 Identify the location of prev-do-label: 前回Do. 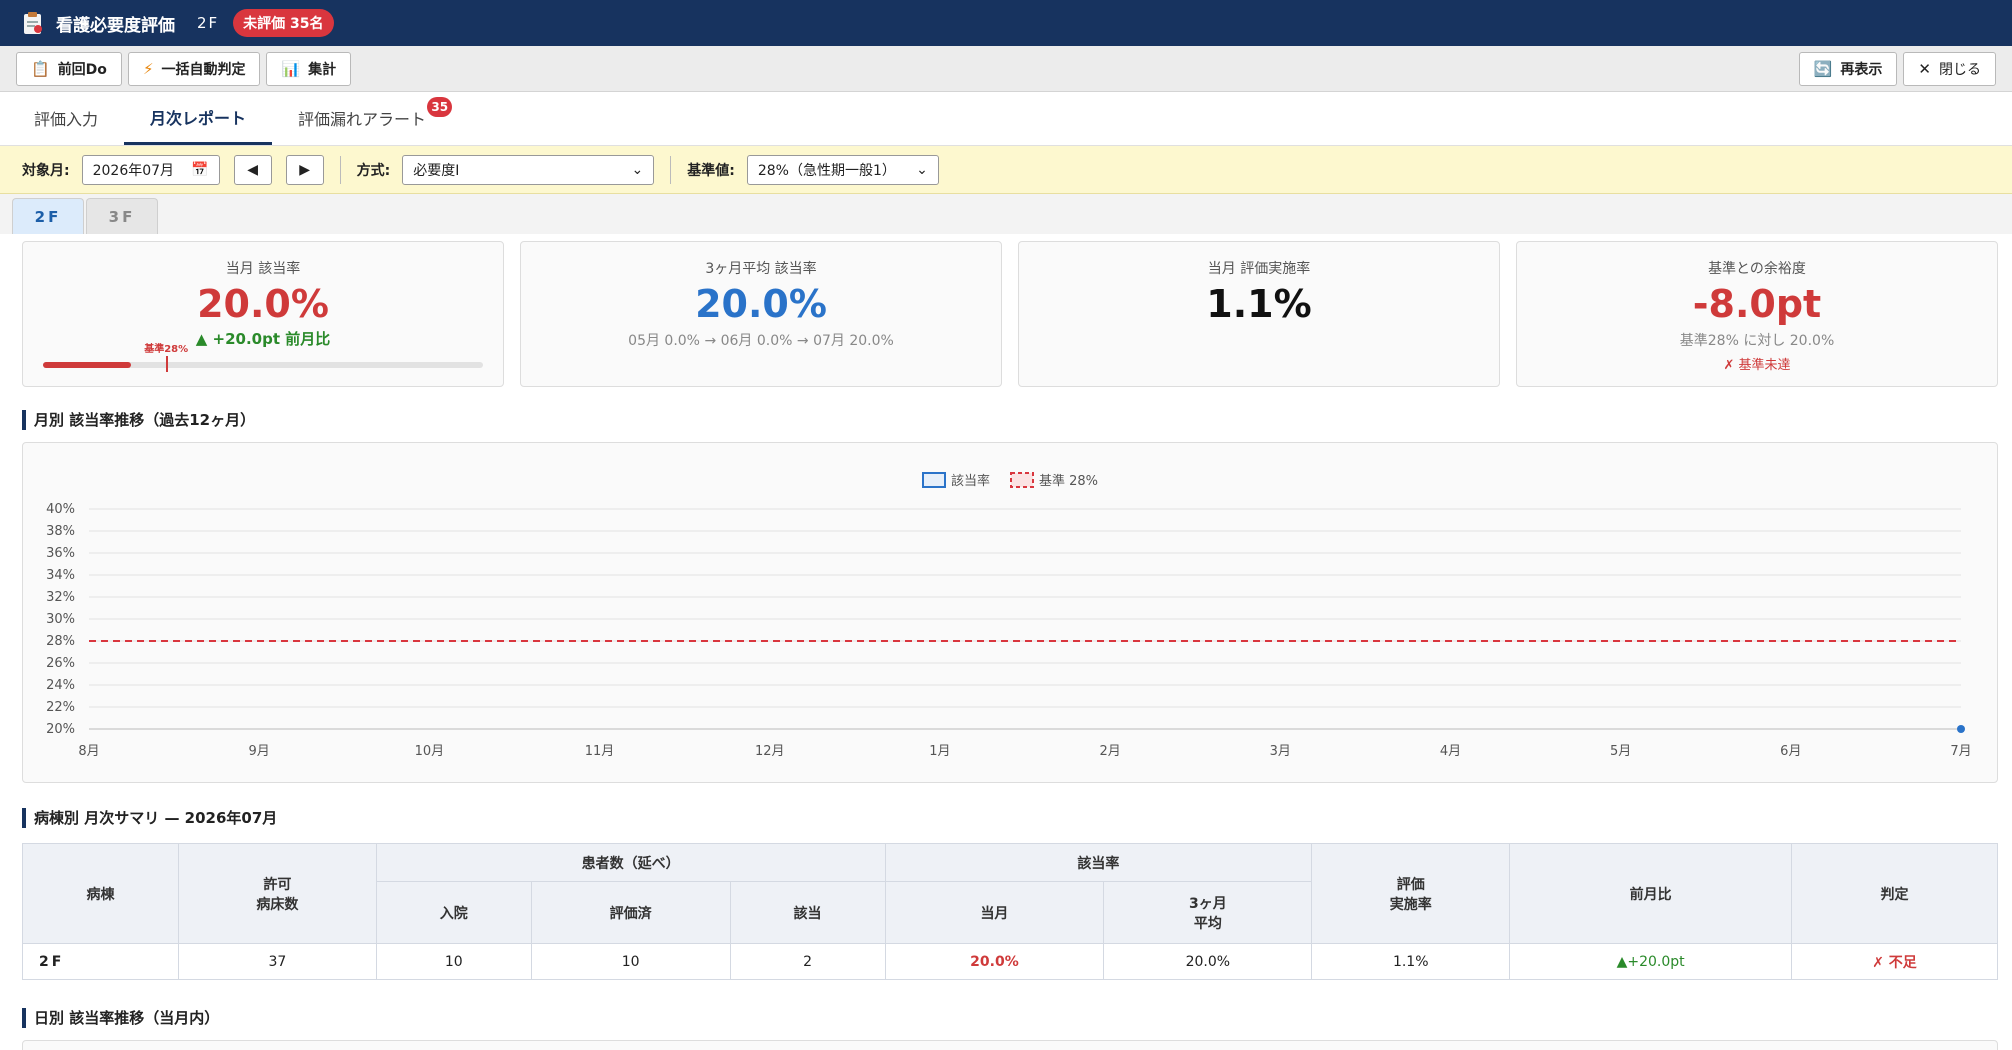
(82, 69).